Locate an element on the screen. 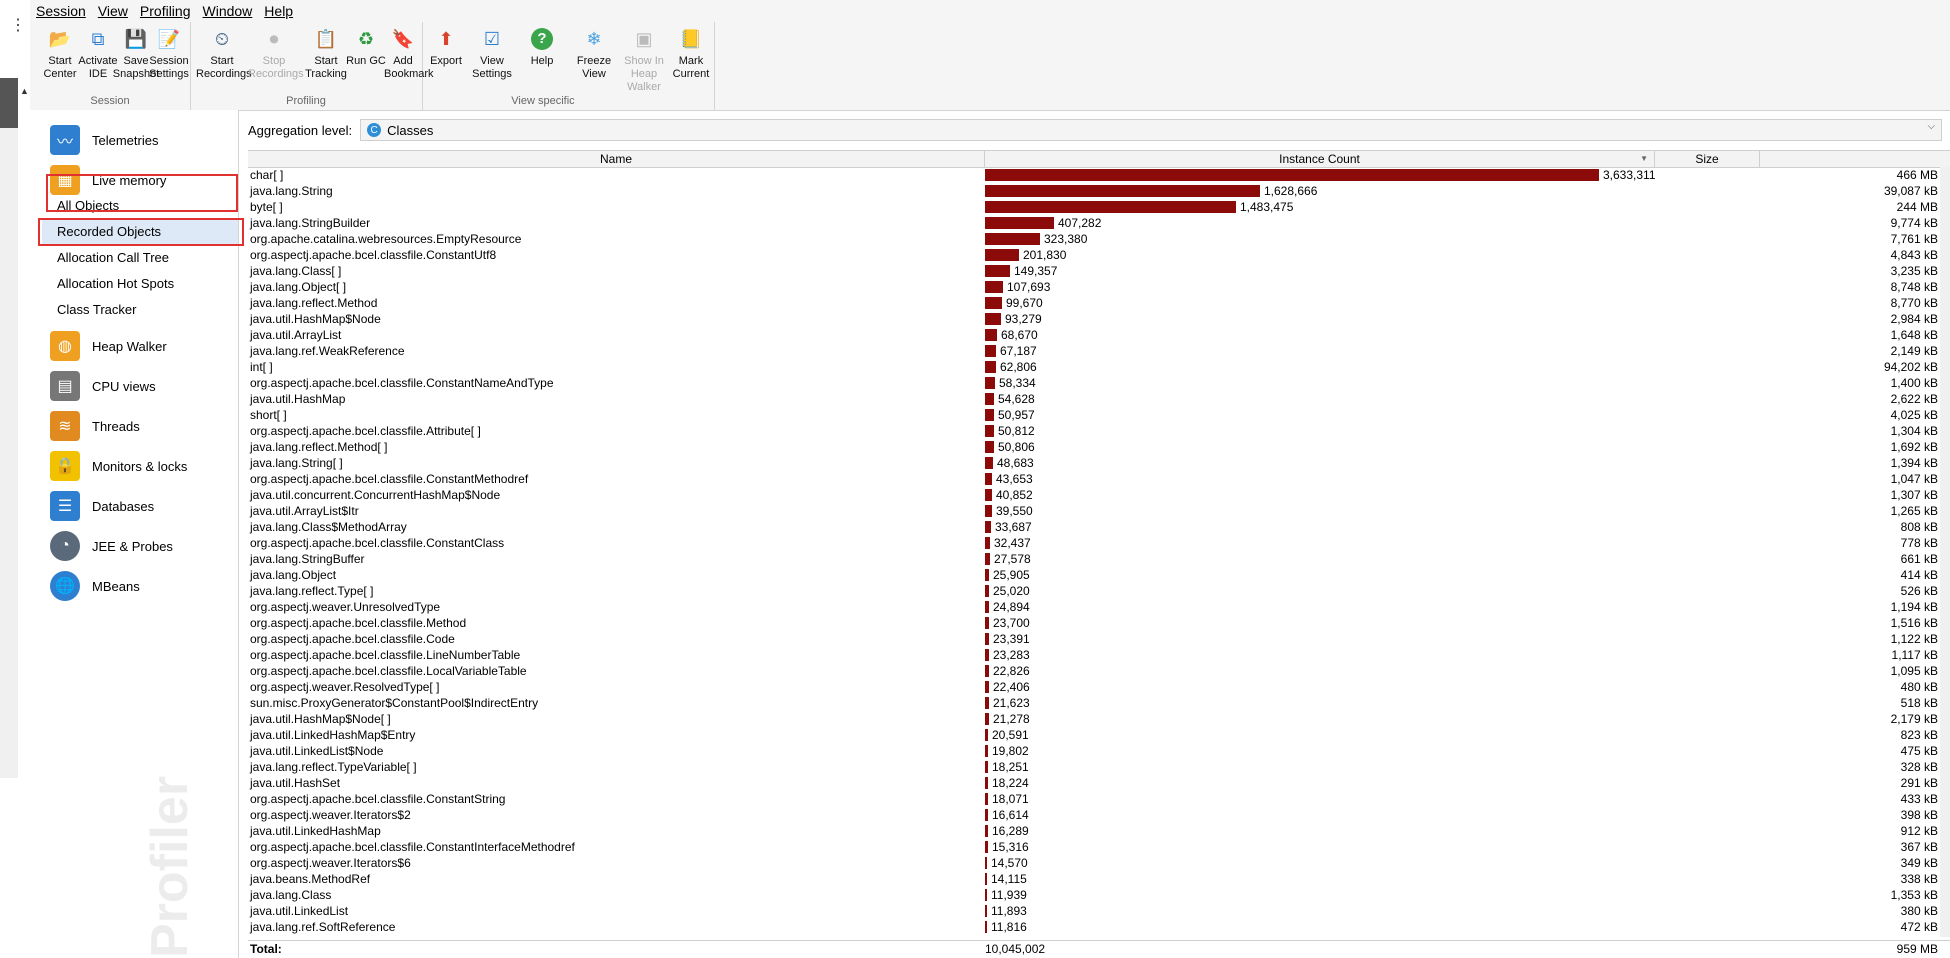  table-row: java.beans.MethodRef 14,115 338 kB is located at coordinates (1099, 879).